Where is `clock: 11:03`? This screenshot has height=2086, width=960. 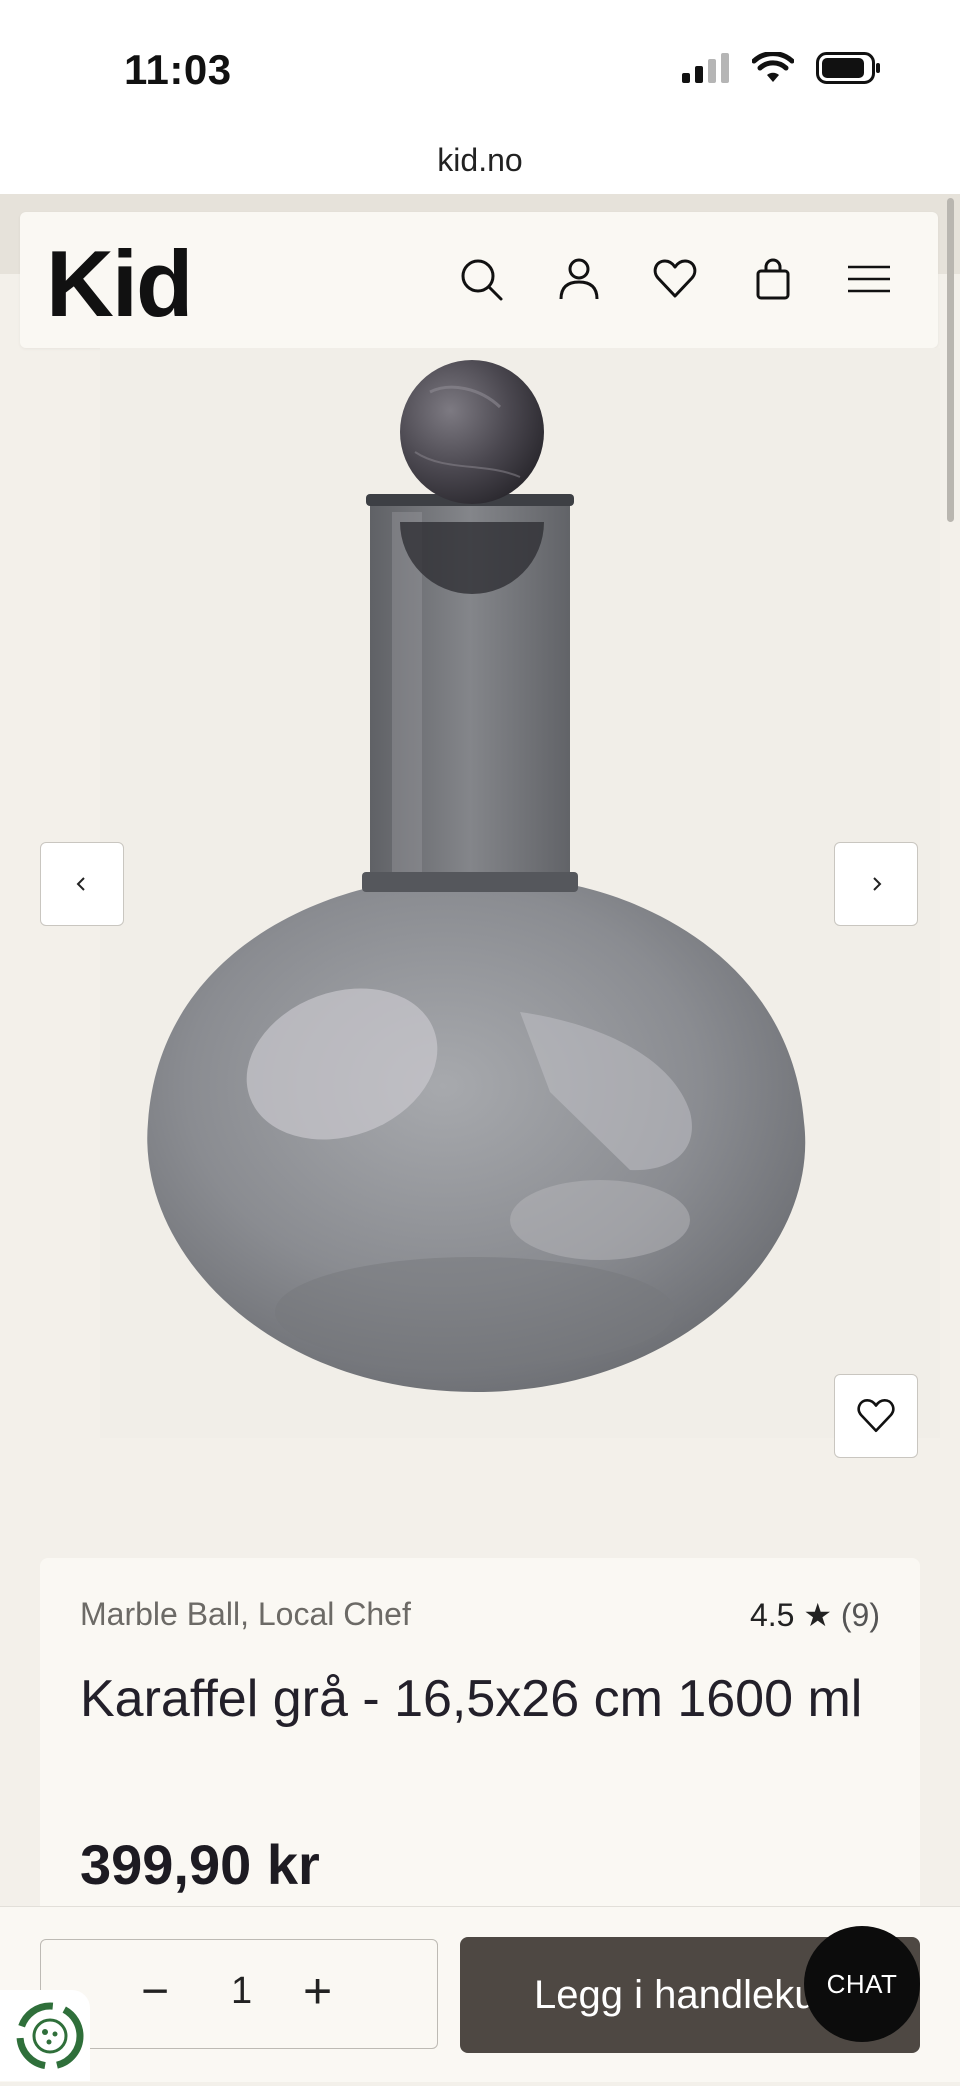 clock: 11:03 is located at coordinates (178, 69).